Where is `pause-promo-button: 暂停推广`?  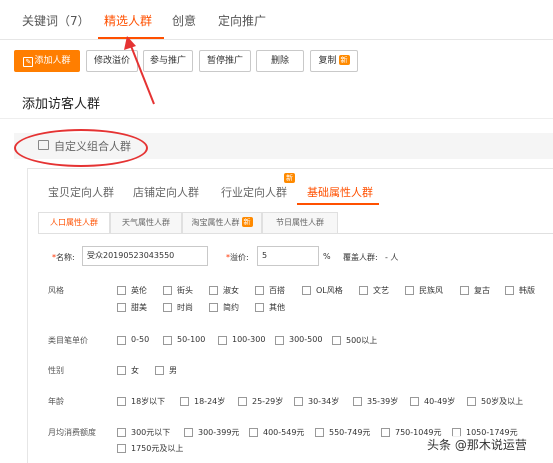 pause-promo-button: 暂停推广 is located at coordinates (225, 61).